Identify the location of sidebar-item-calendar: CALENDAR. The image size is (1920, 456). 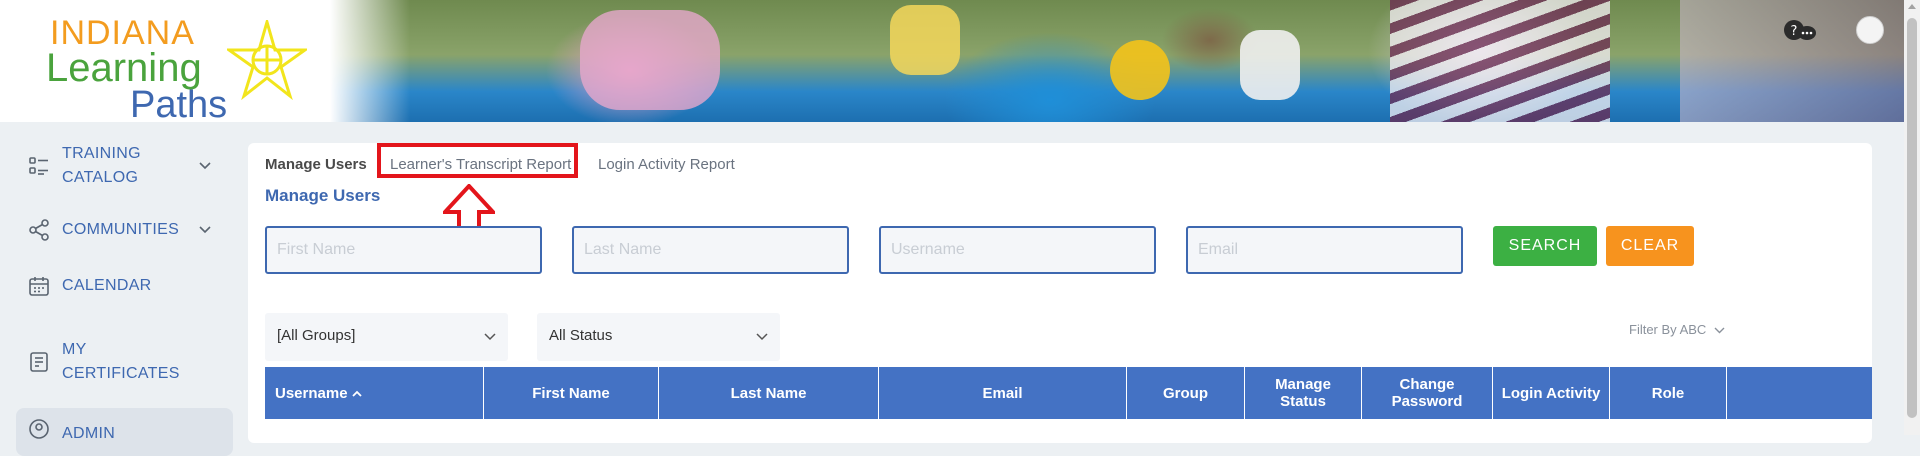
(124, 286).